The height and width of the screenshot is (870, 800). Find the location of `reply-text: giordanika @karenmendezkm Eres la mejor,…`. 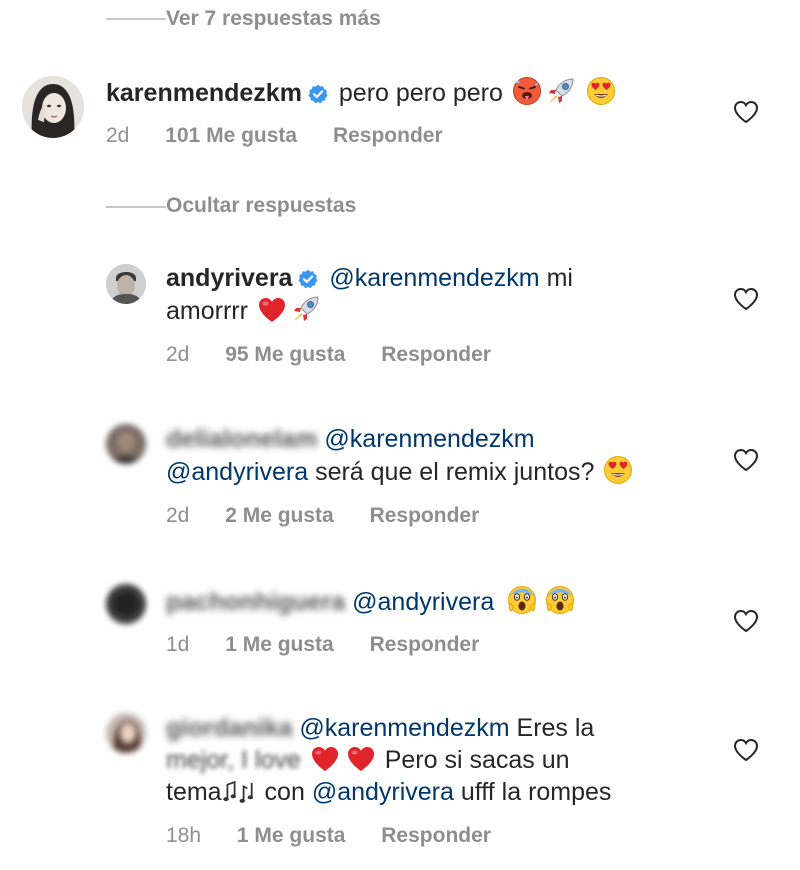

reply-text: giordanika @karenmendezkm Eres la mejor,… is located at coordinates (436, 760).